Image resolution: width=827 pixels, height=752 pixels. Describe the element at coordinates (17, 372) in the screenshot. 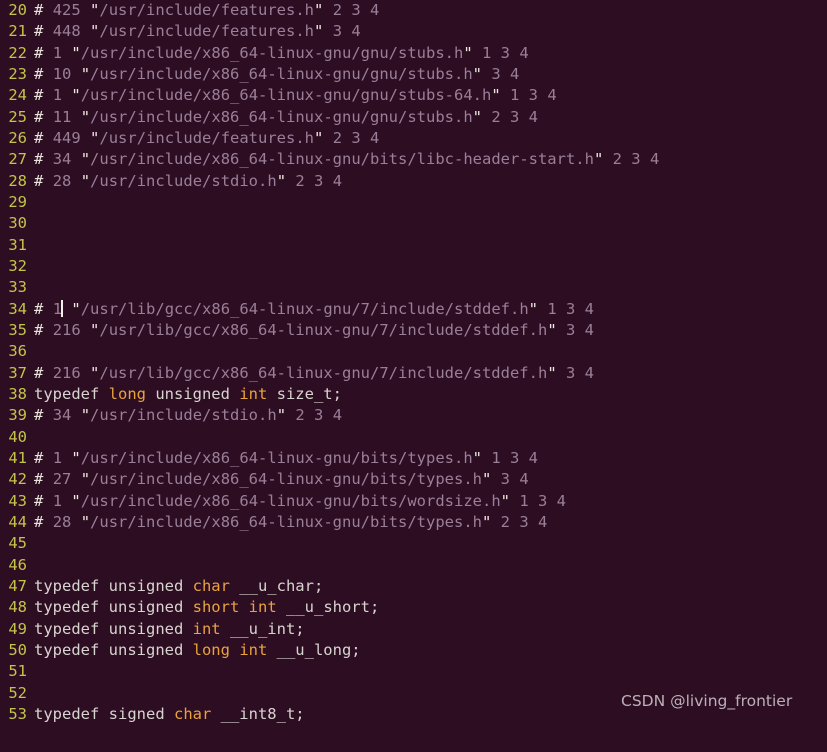

I see `line-number: 37` at that location.